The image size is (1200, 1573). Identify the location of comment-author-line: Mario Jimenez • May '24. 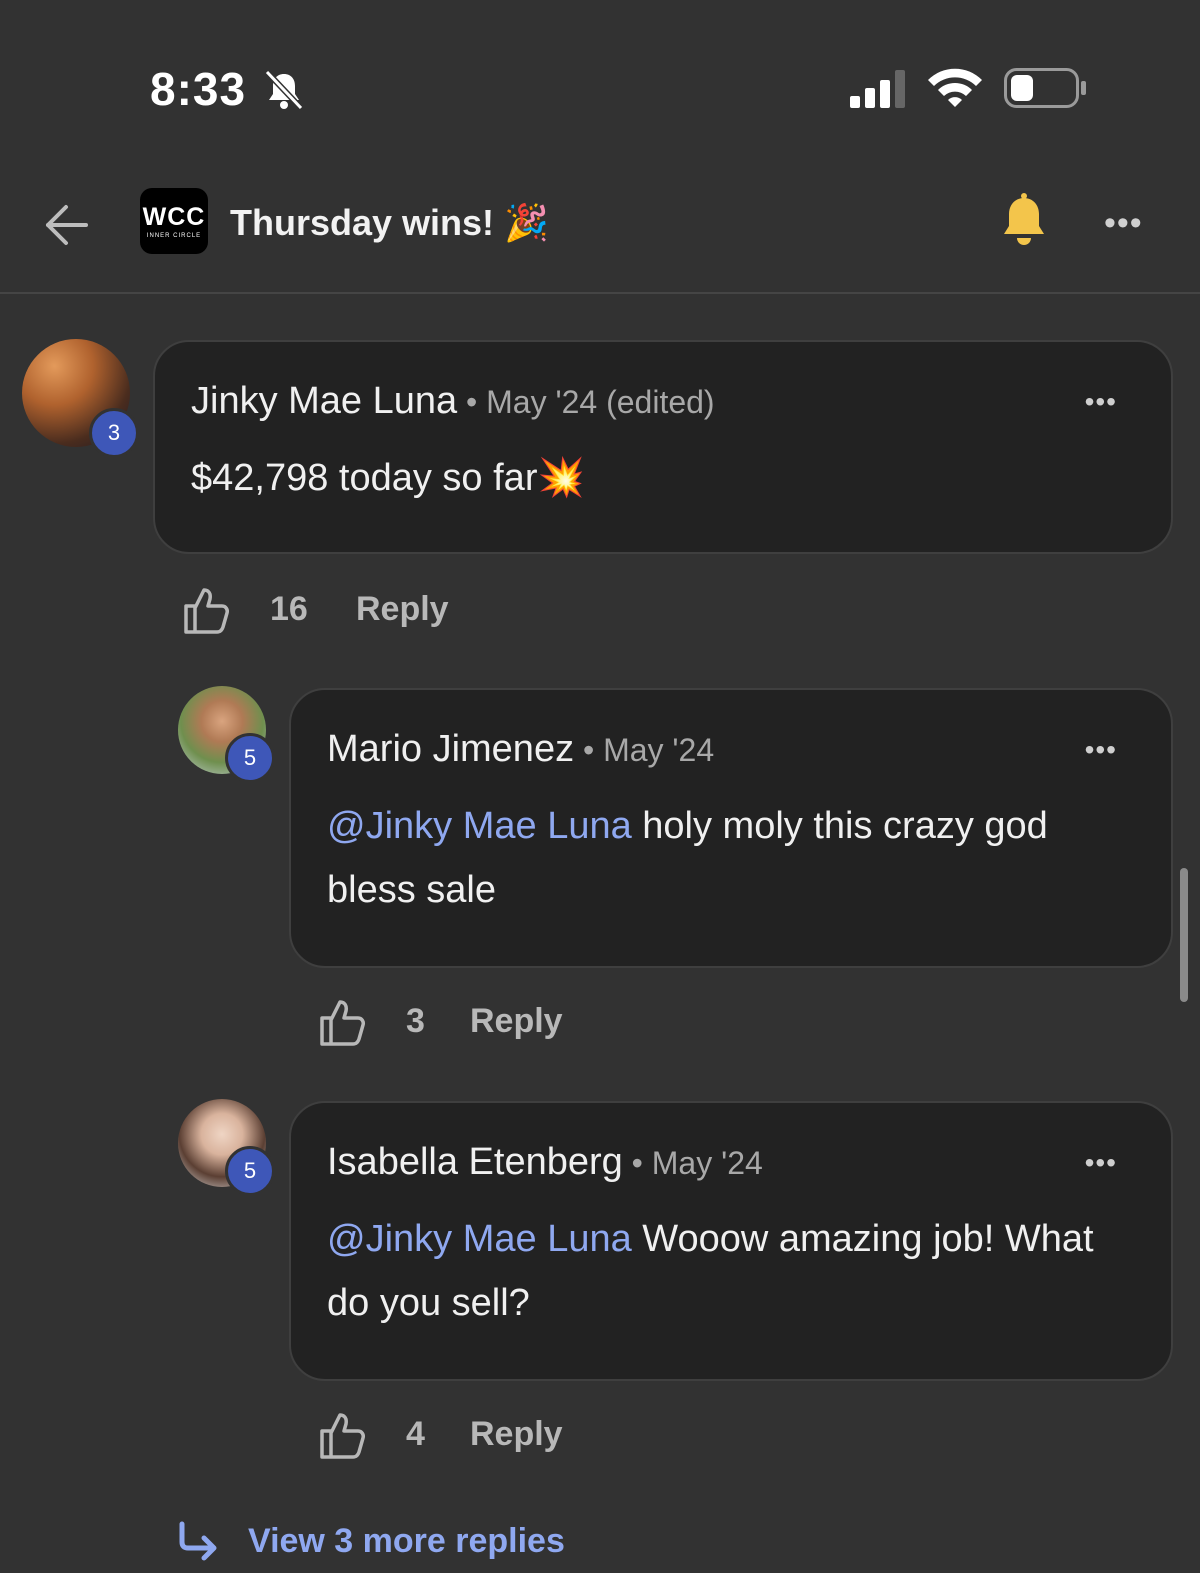
(520, 749).